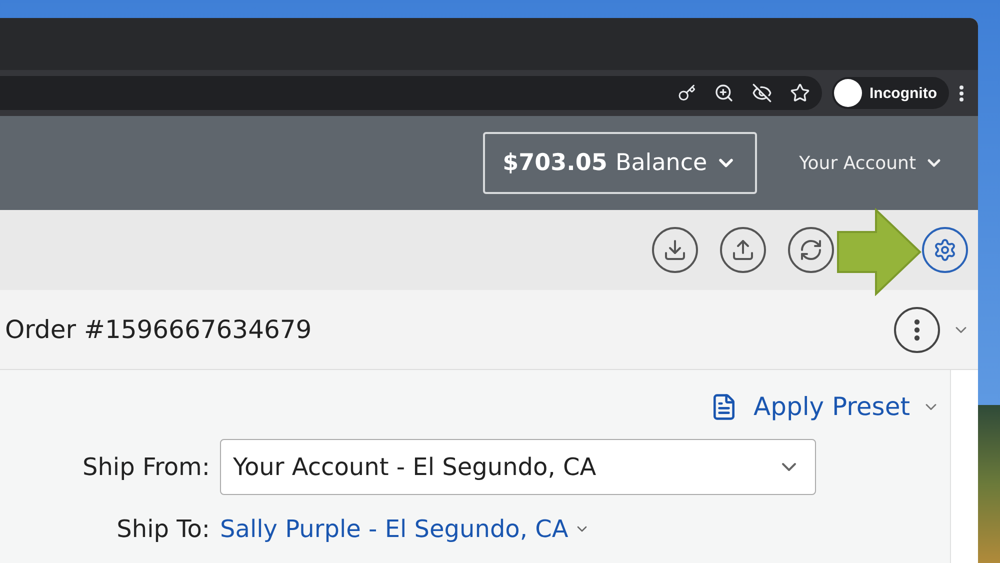 This screenshot has height=563, width=1000. Describe the element at coordinates (848, 93) in the screenshot. I see `avatar-icon` at that location.